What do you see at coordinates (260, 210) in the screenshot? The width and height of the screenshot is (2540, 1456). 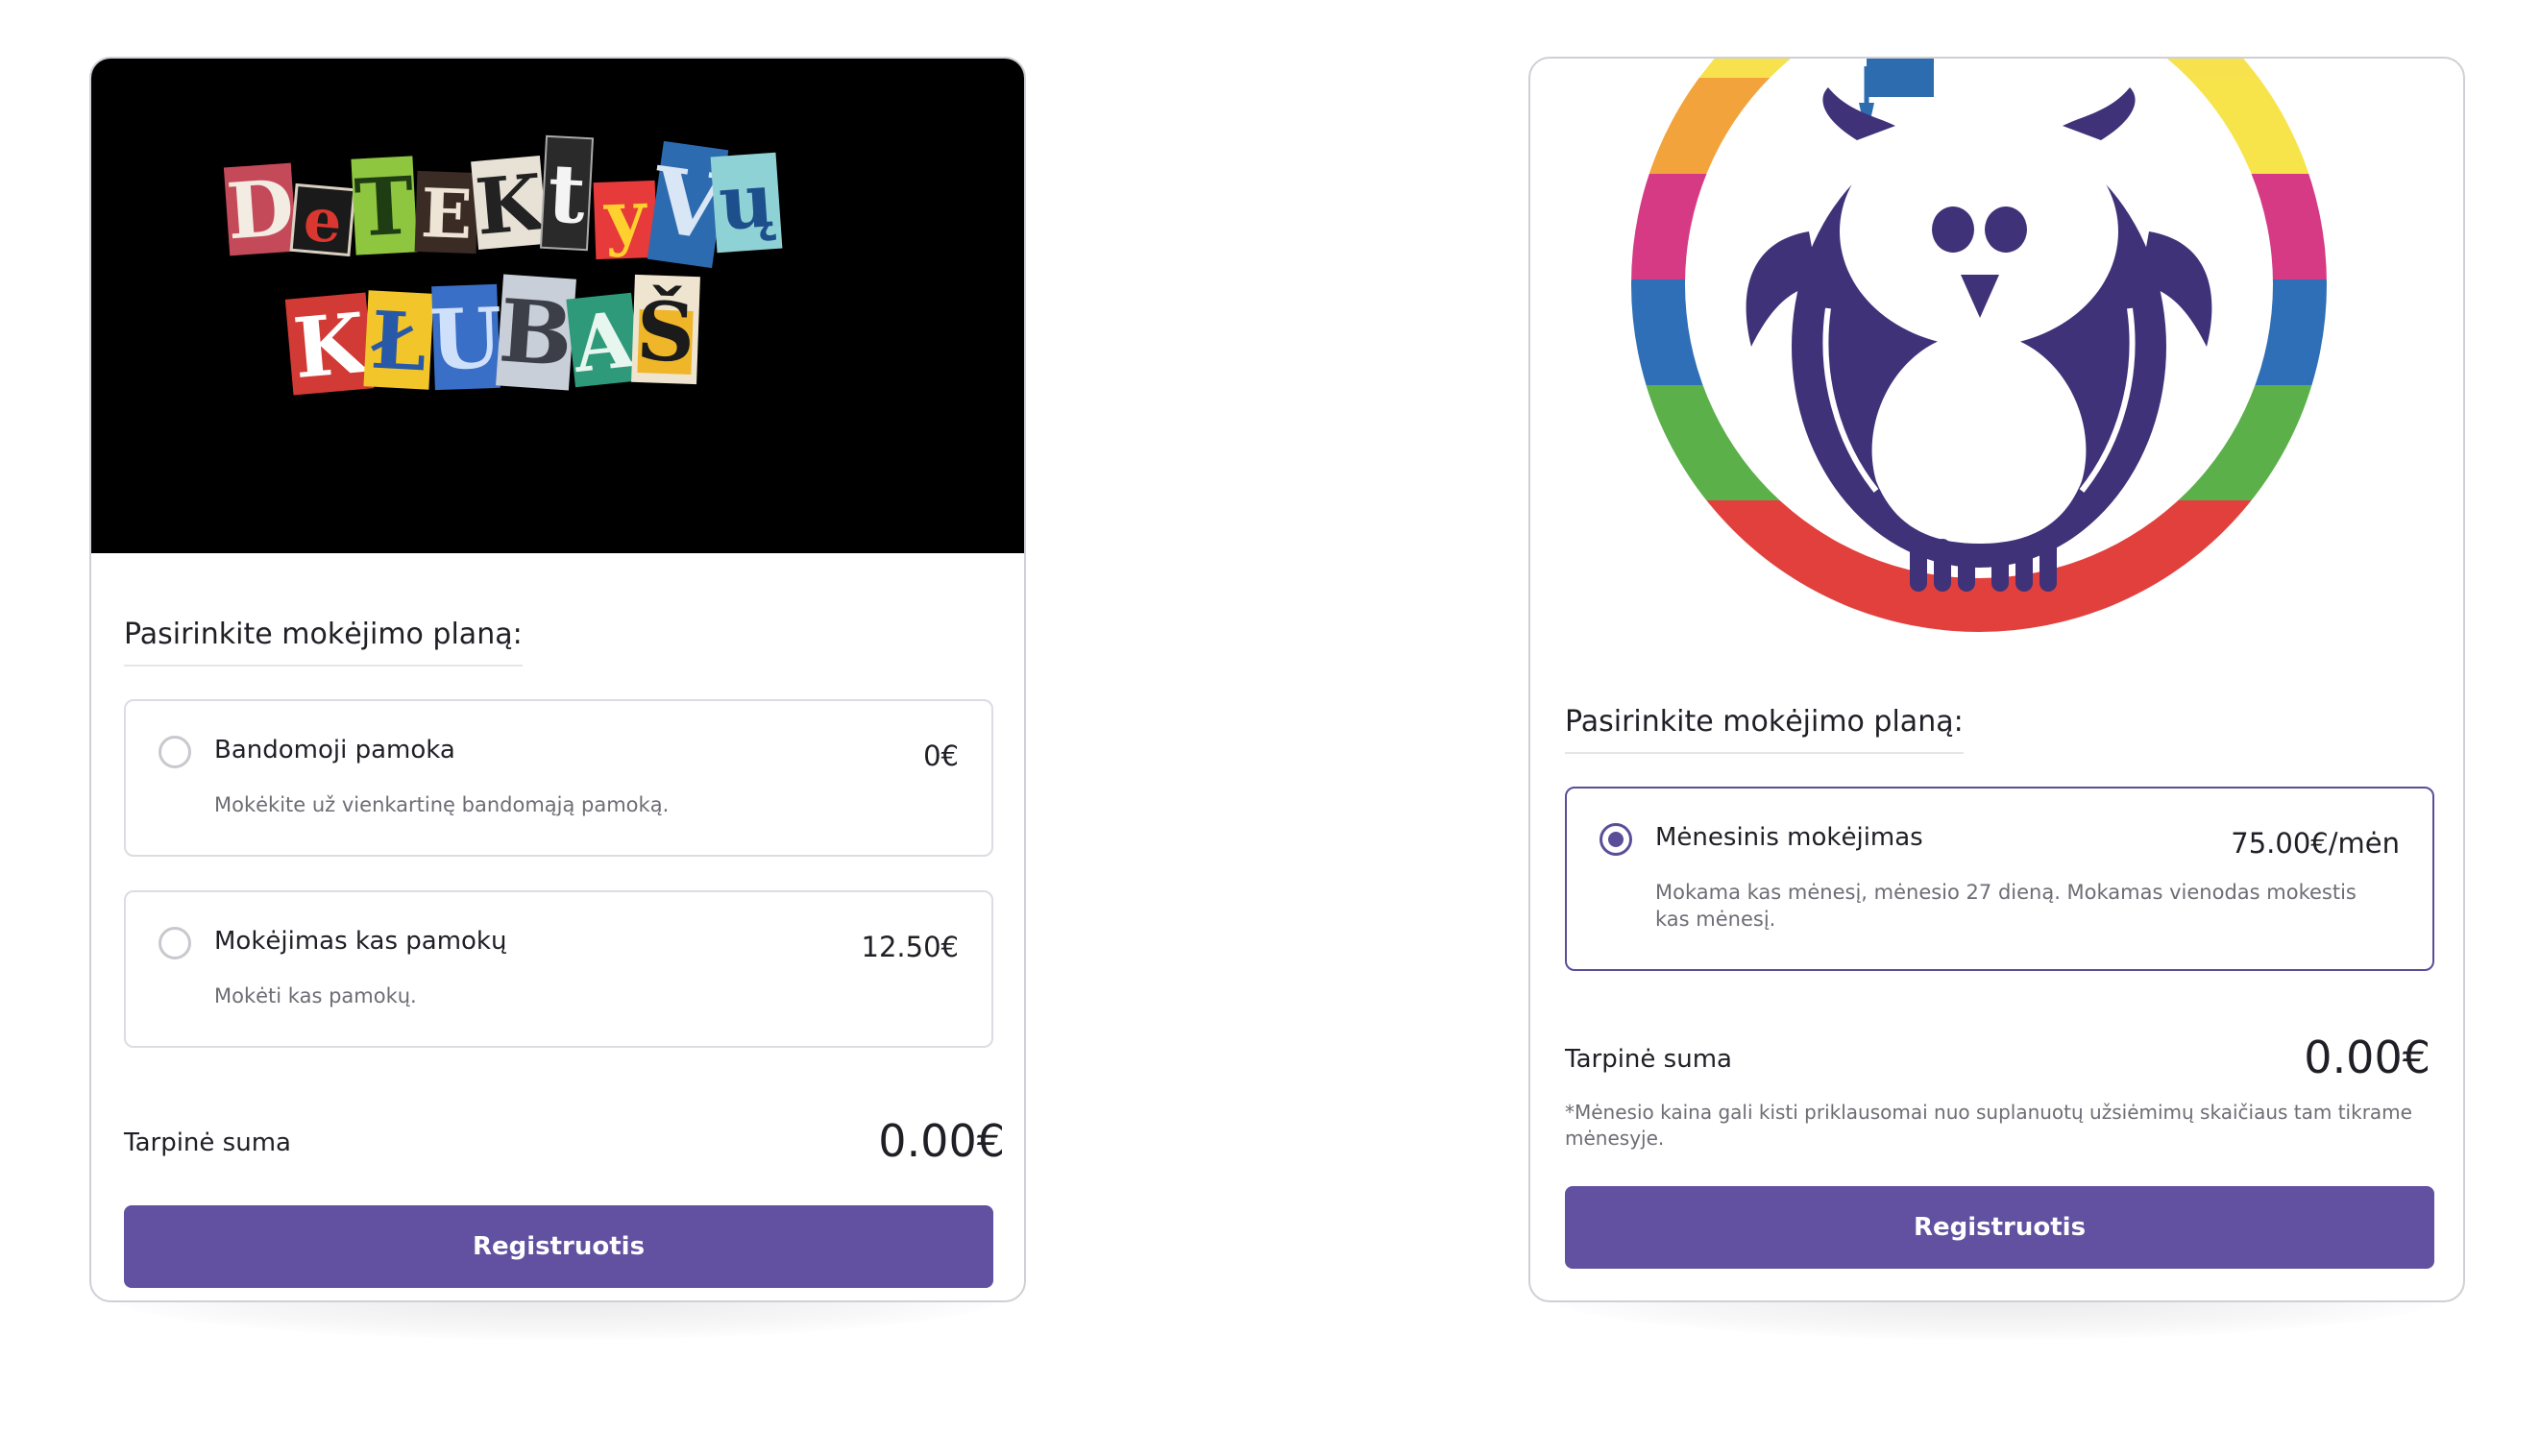 I see `logo-letter: D` at bounding box center [260, 210].